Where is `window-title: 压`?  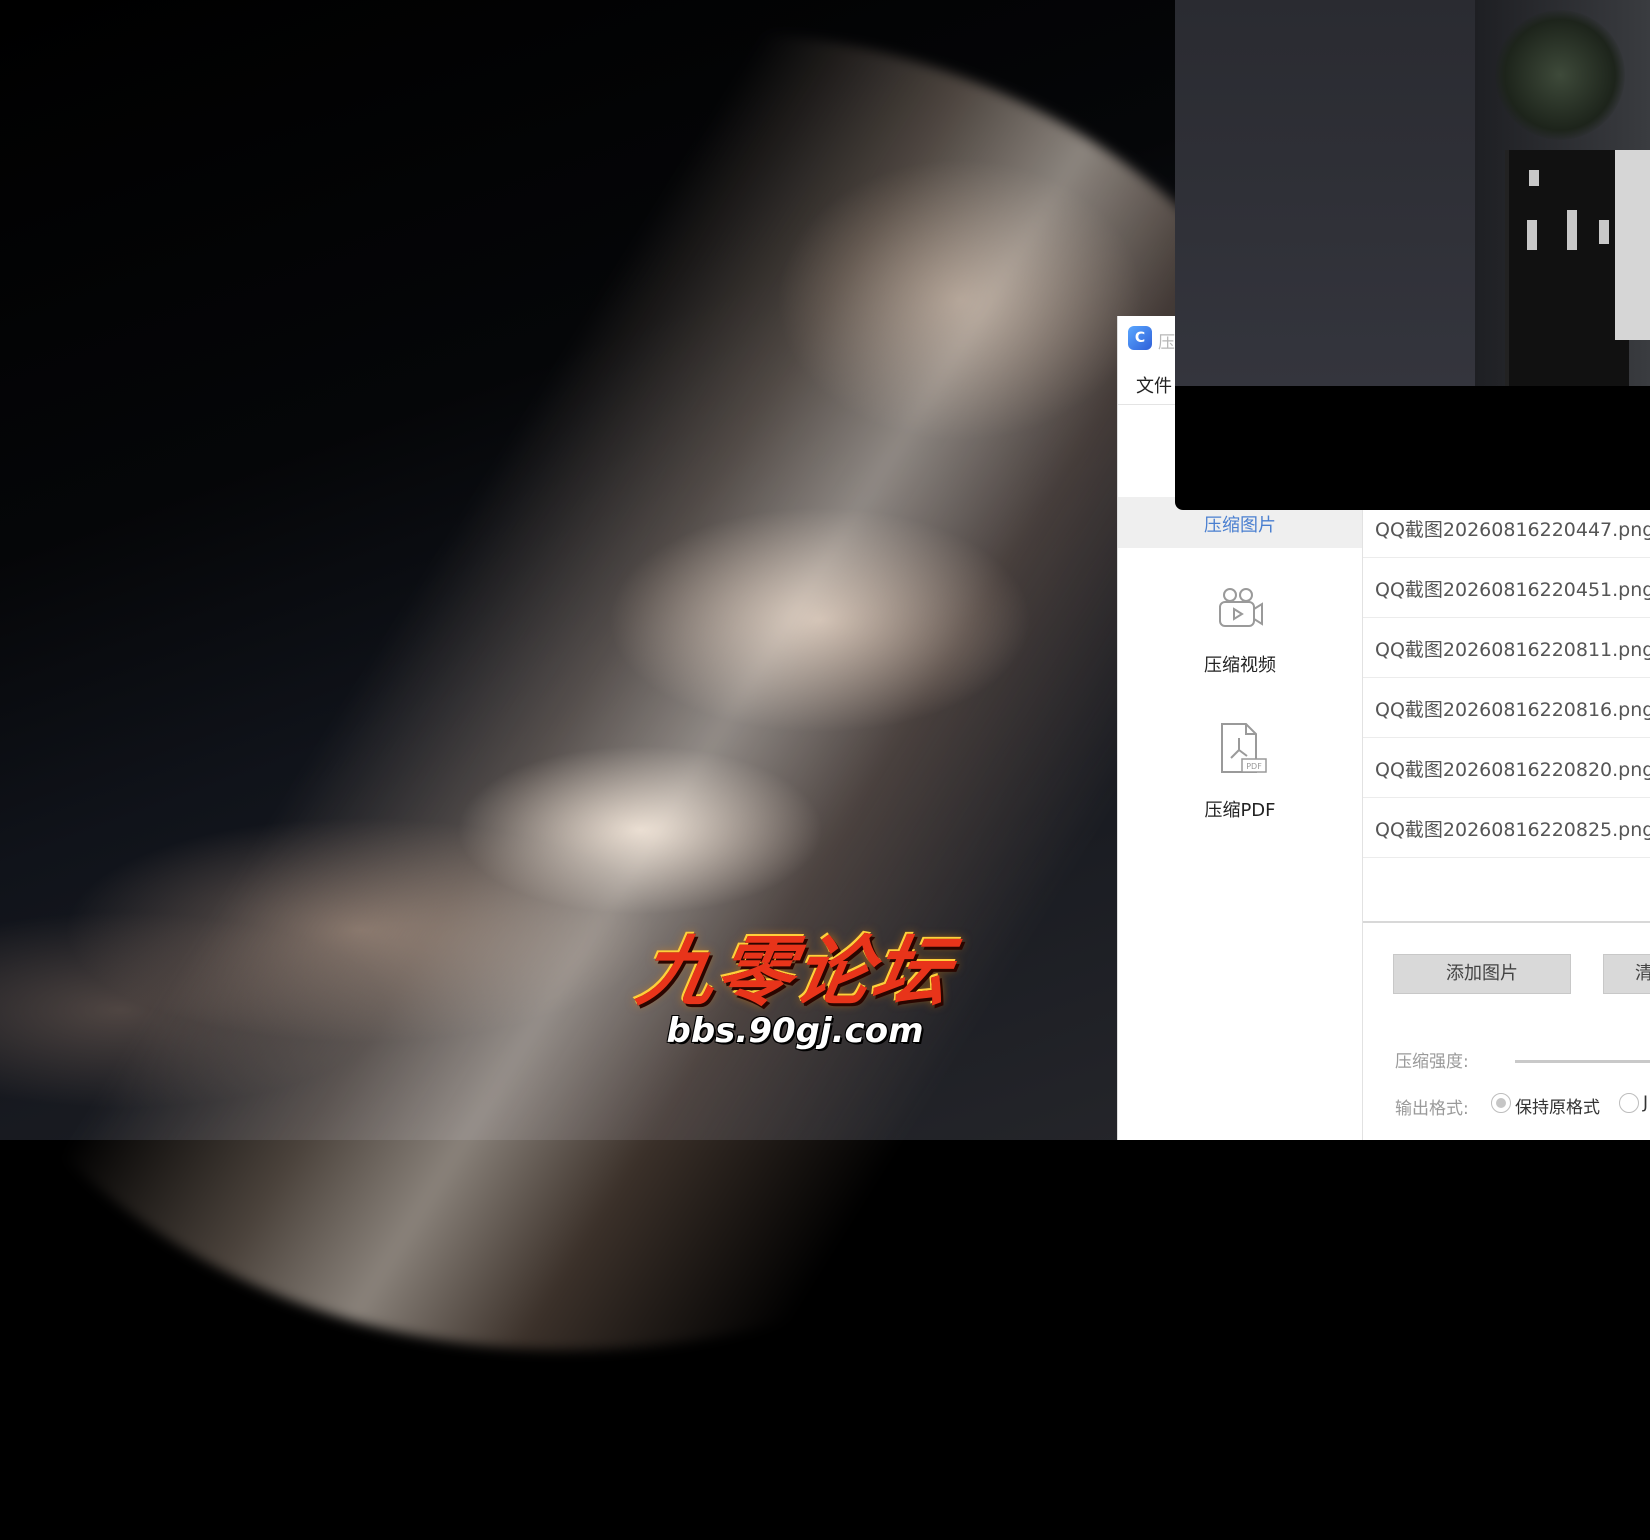
window-title: 压 is located at coordinates (1166, 343).